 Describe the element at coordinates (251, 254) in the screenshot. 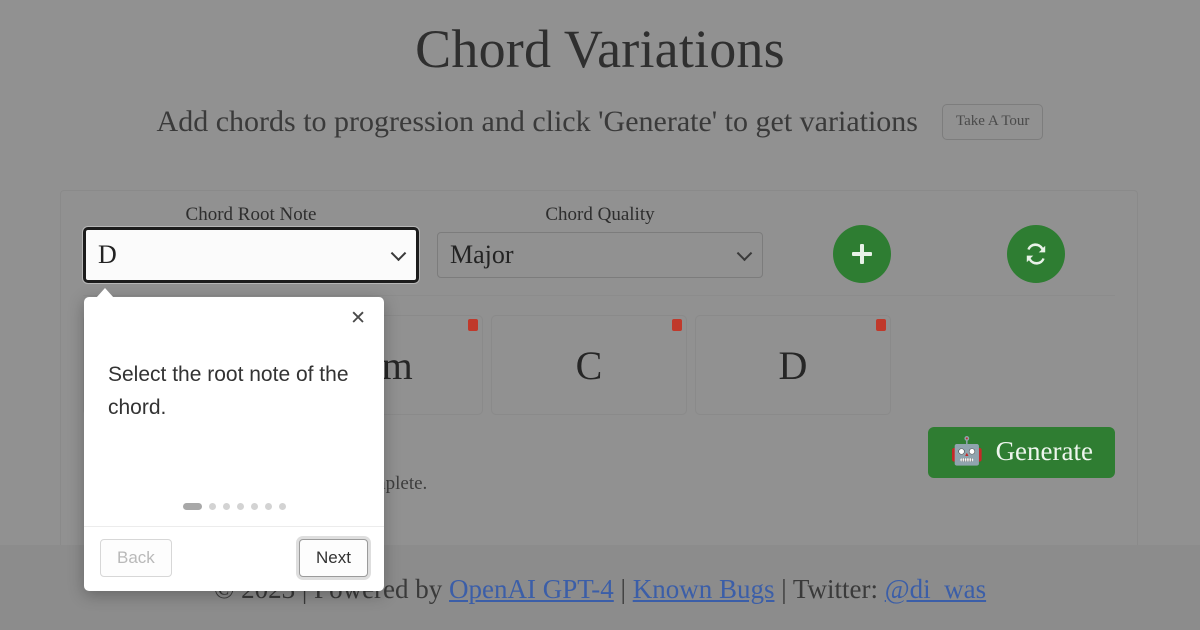

I see `chord-root-note-select: D` at that location.